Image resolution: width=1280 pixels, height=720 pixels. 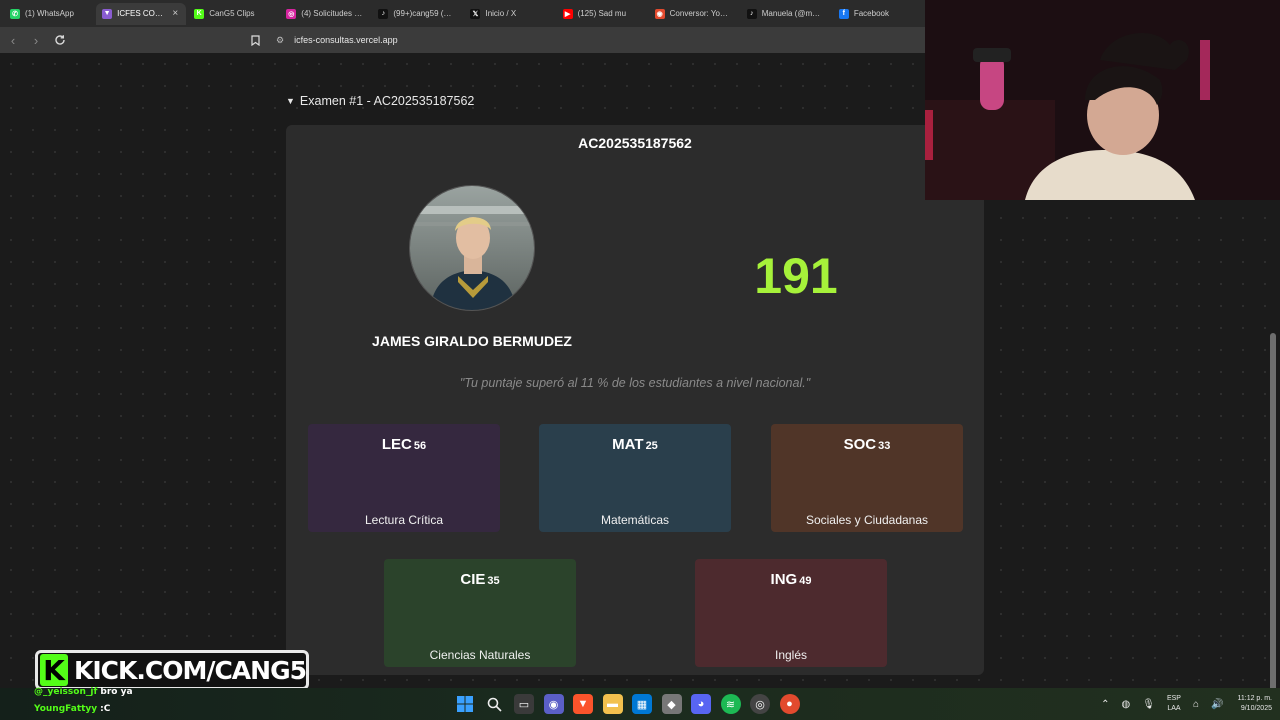 What do you see at coordinates (1174, 704) in the screenshot?
I see `language-indicator: ESP LAA` at bounding box center [1174, 704].